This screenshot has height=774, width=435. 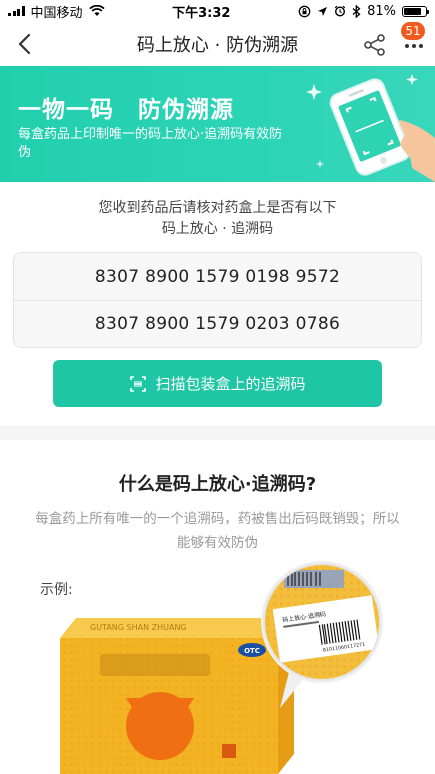 What do you see at coordinates (217, 531) in the screenshot?
I see `about-description: 每盒药上所有唯一的一个追溯码，药被售出后码既销毁；所以能够有效防伪` at bounding box center [217, 531].